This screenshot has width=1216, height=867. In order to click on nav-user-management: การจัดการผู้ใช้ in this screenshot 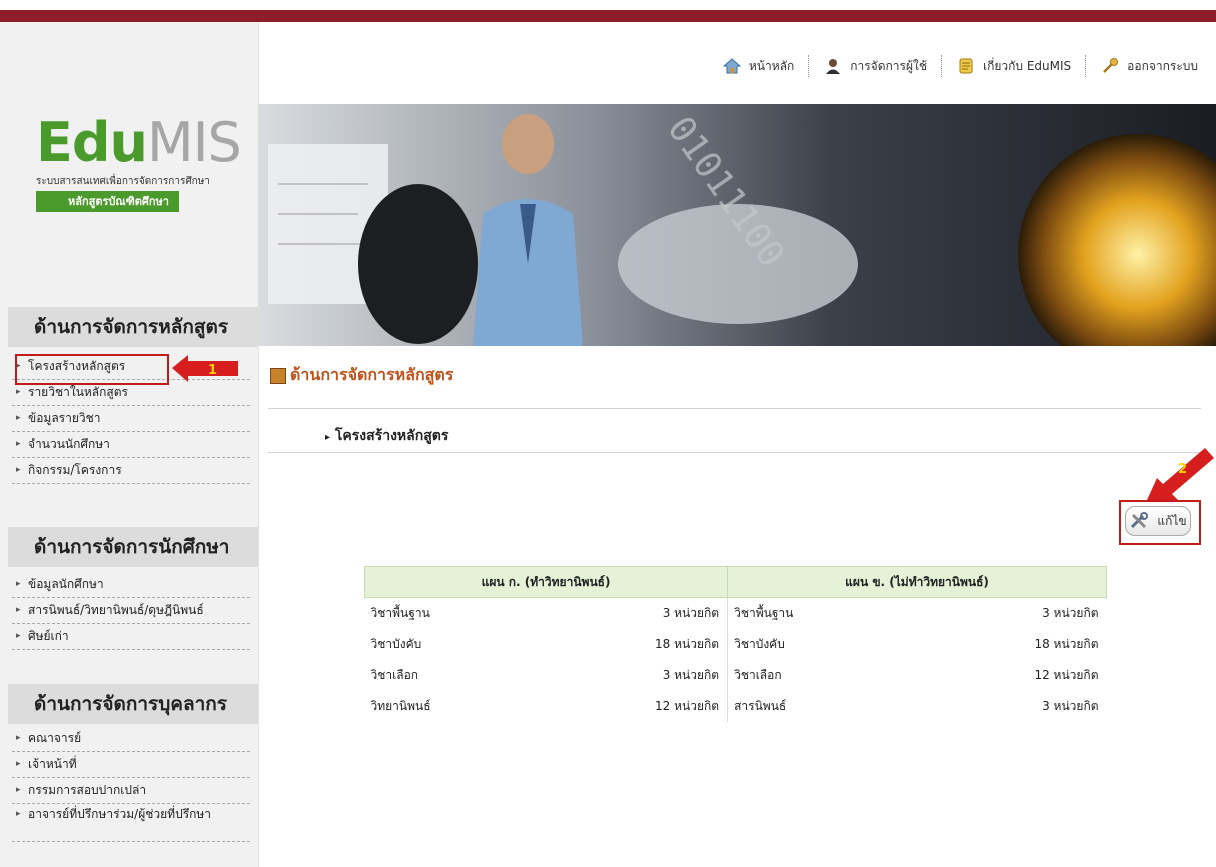, I will do `click(875, 66)`.